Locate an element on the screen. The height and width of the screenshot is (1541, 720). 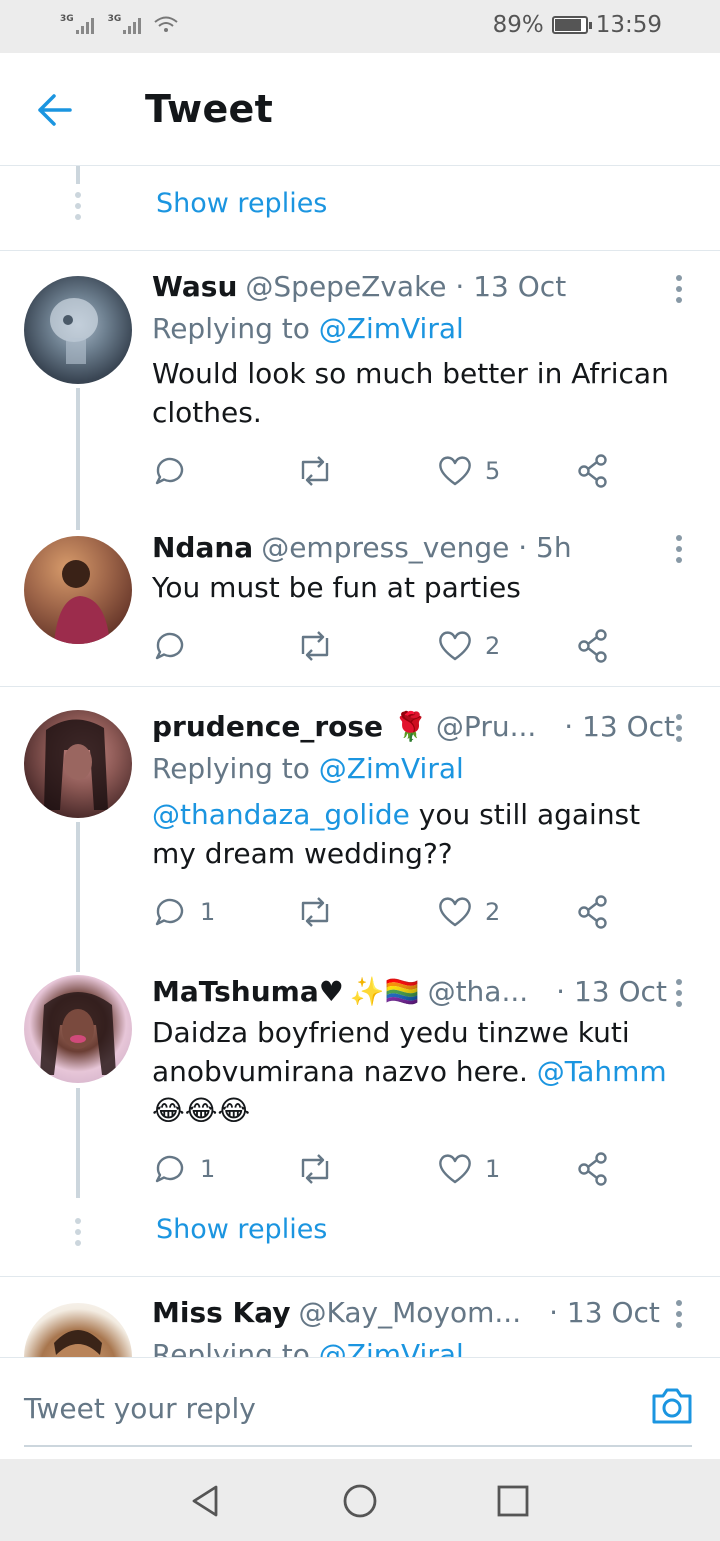
triangle-back-icon is located at coordinates (206, 1501).